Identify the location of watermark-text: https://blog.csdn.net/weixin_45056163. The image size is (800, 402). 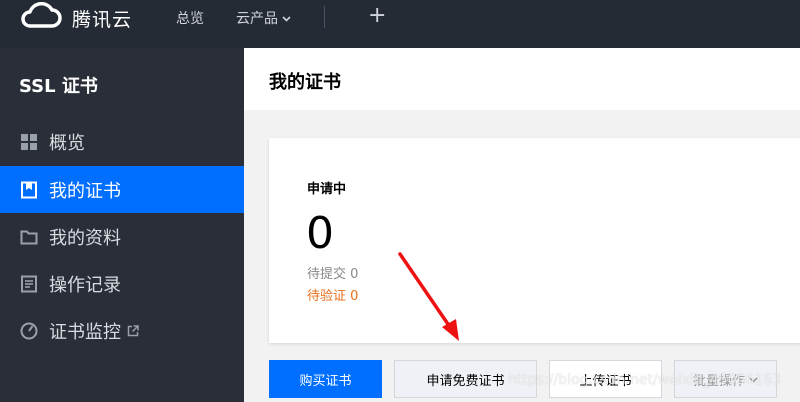
(645, 380).